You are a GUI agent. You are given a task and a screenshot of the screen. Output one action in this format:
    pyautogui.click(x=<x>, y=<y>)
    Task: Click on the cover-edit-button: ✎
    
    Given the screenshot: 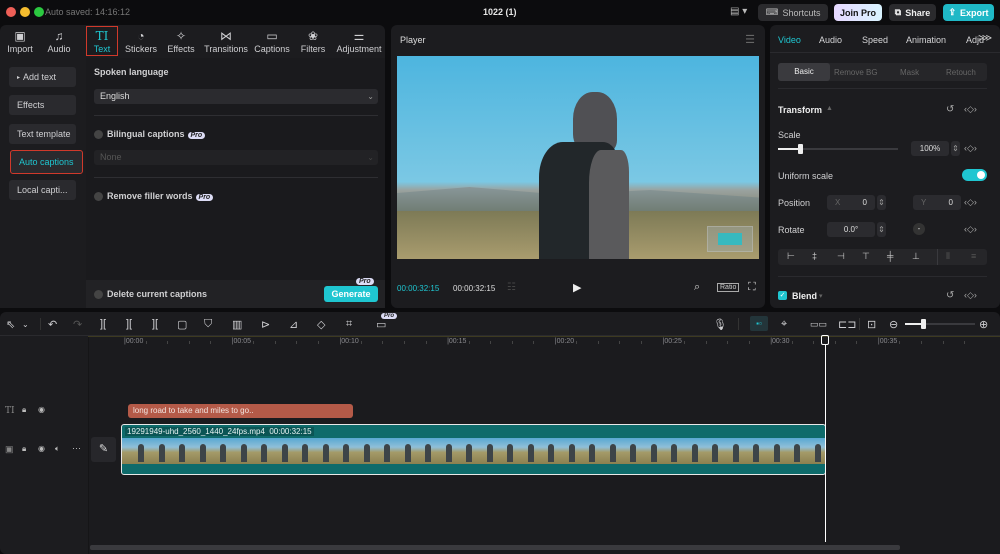 What is the action you would take?
    pyautogui.click(x=103, y=449)
    